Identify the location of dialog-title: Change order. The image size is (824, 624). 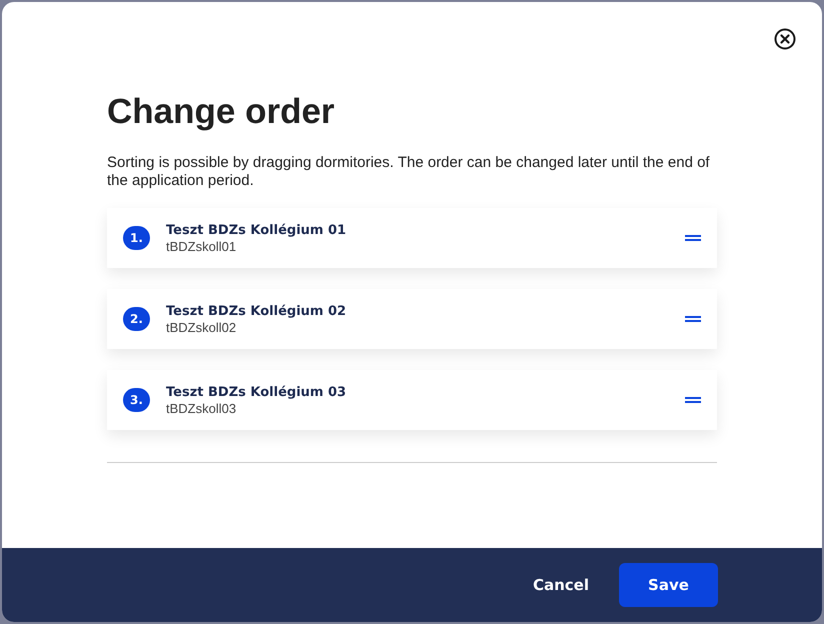
(221, 112).